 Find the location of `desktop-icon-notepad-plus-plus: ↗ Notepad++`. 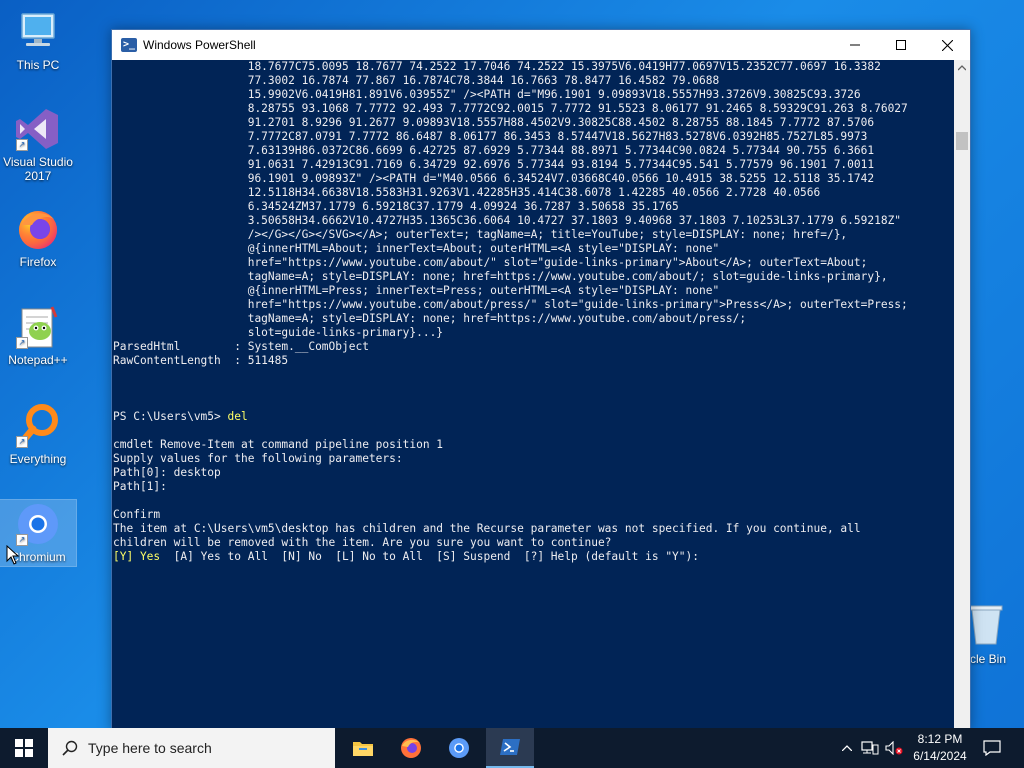

desktop-icon-notepad-plus-plus: ↗ Notepad++ is located at coordinates (38, 335).